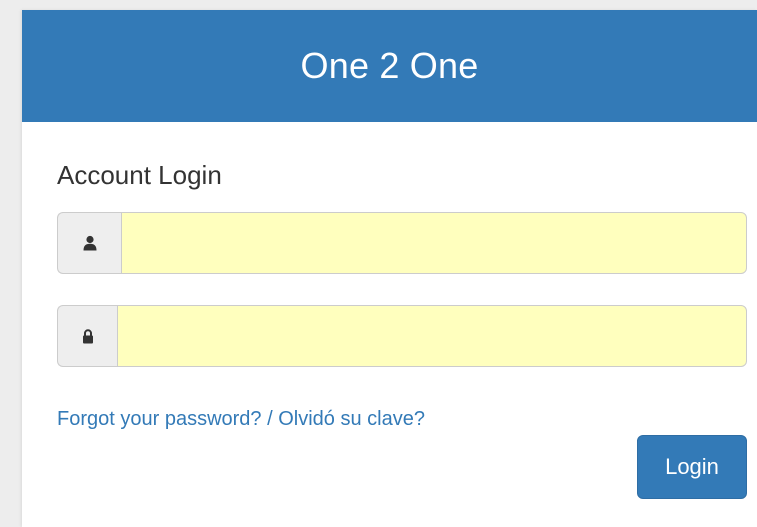 This screenshot has height=527, width=757. I want to click on page-title: One 2 One, so click(389, 65).